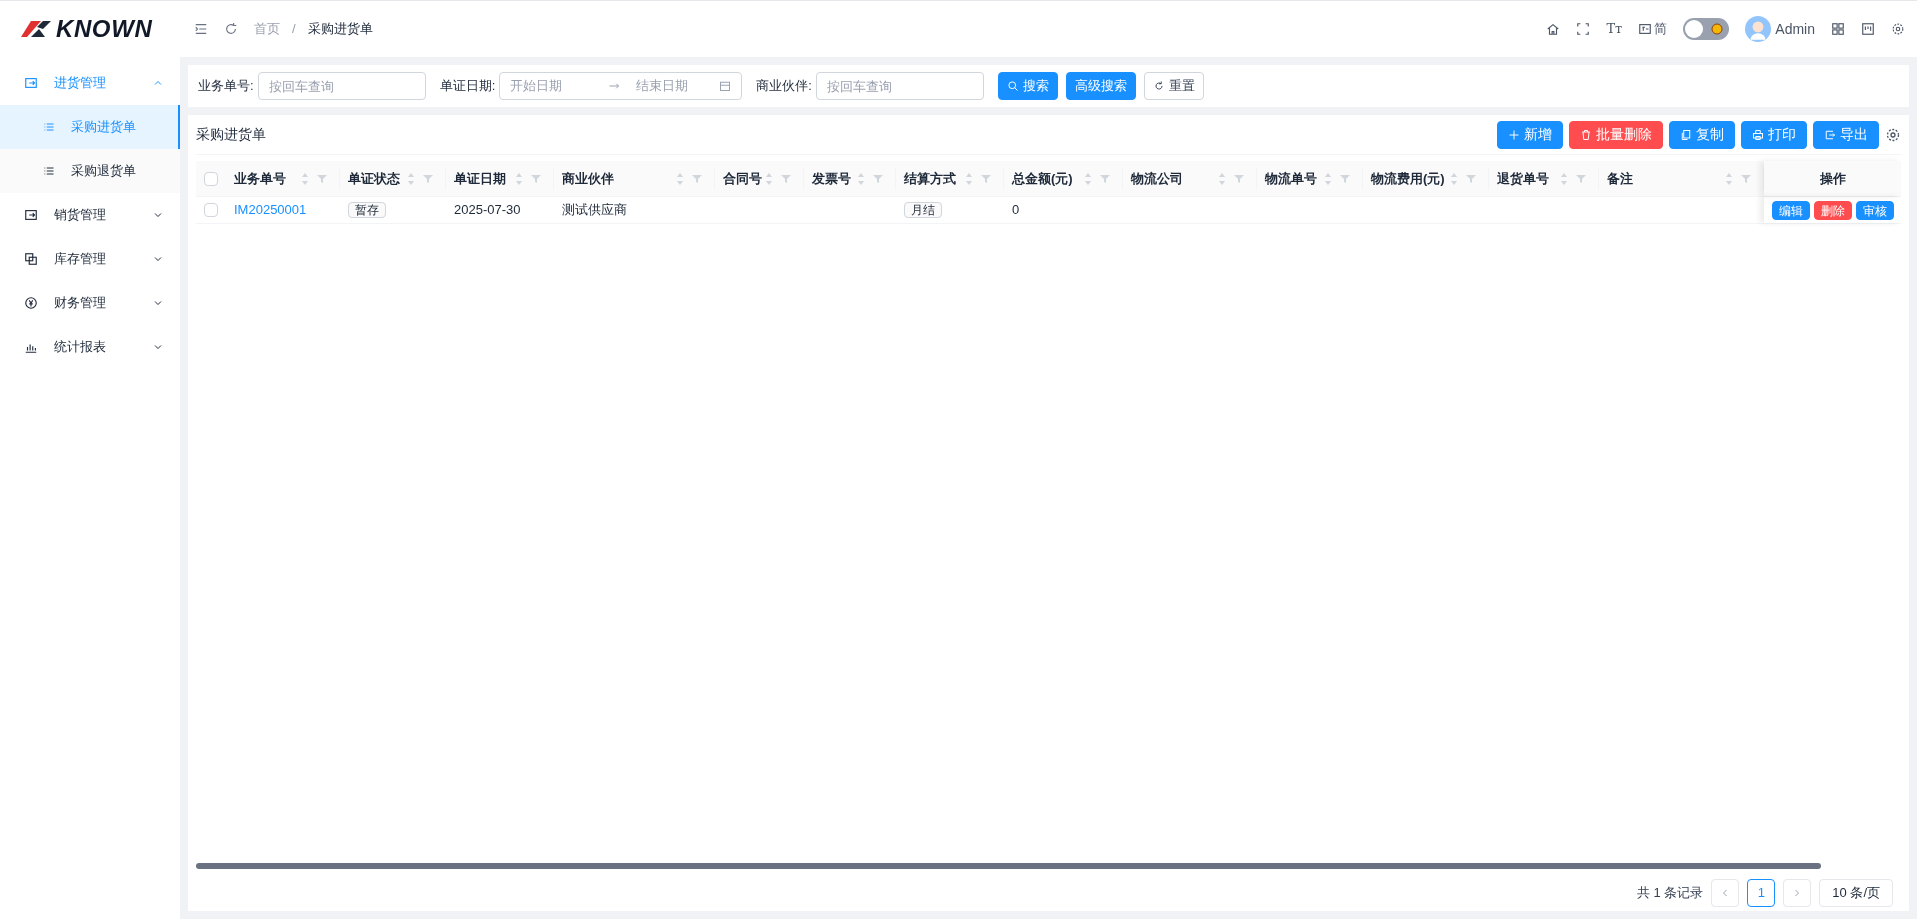 This screenshot has height=919, width=1917. I want to click on column-header: 总金额(元), so click(1042, 178).